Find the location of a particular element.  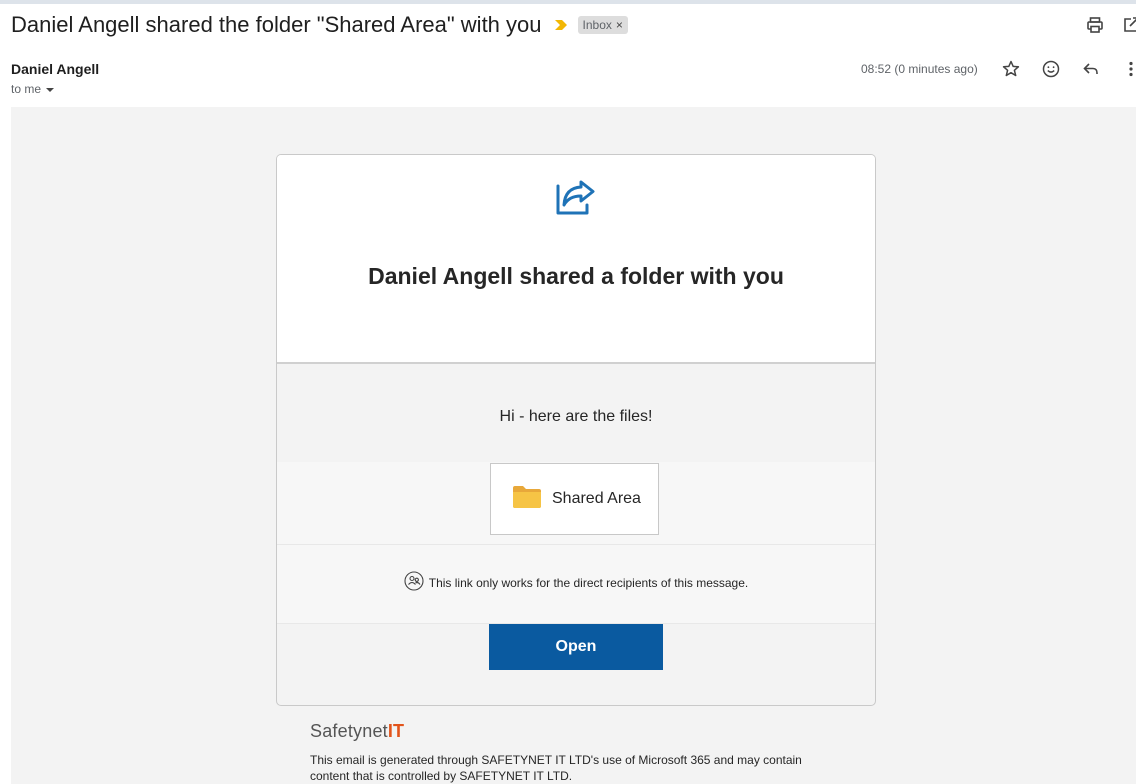

print-icon is located at coordinates (1095, 25).